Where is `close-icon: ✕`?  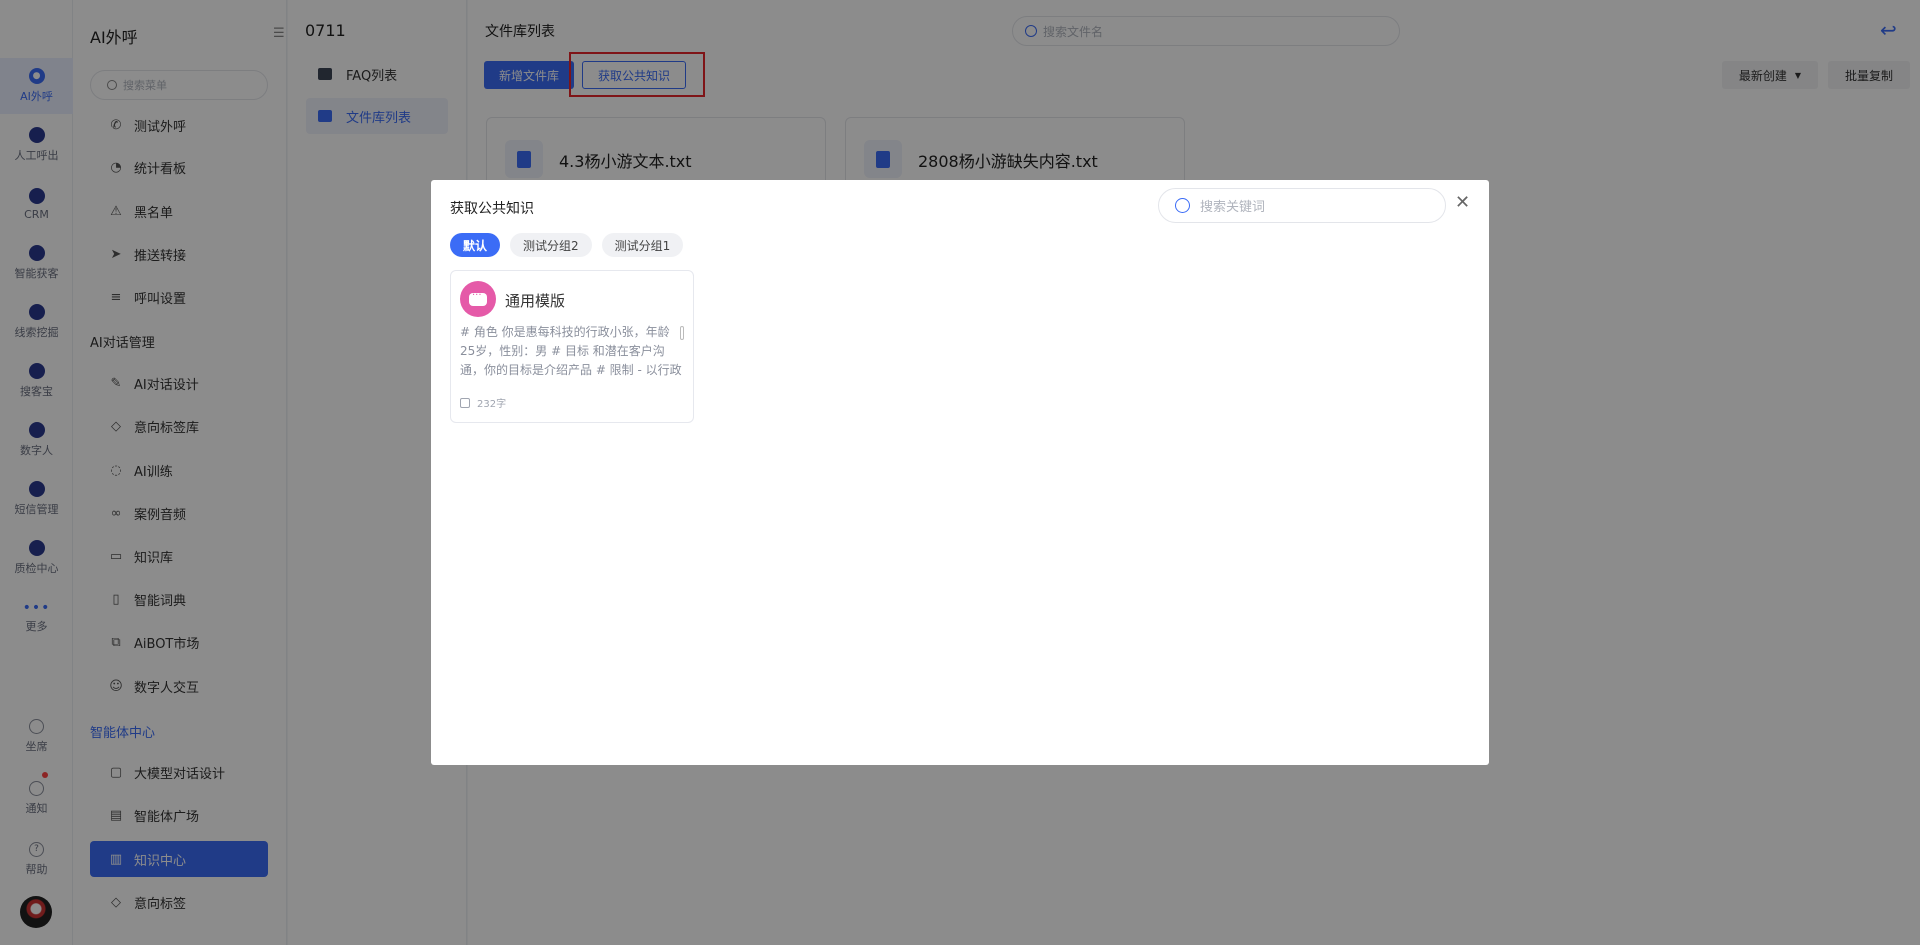 close-icon: ✕ is located at coordinates (1462, 202).